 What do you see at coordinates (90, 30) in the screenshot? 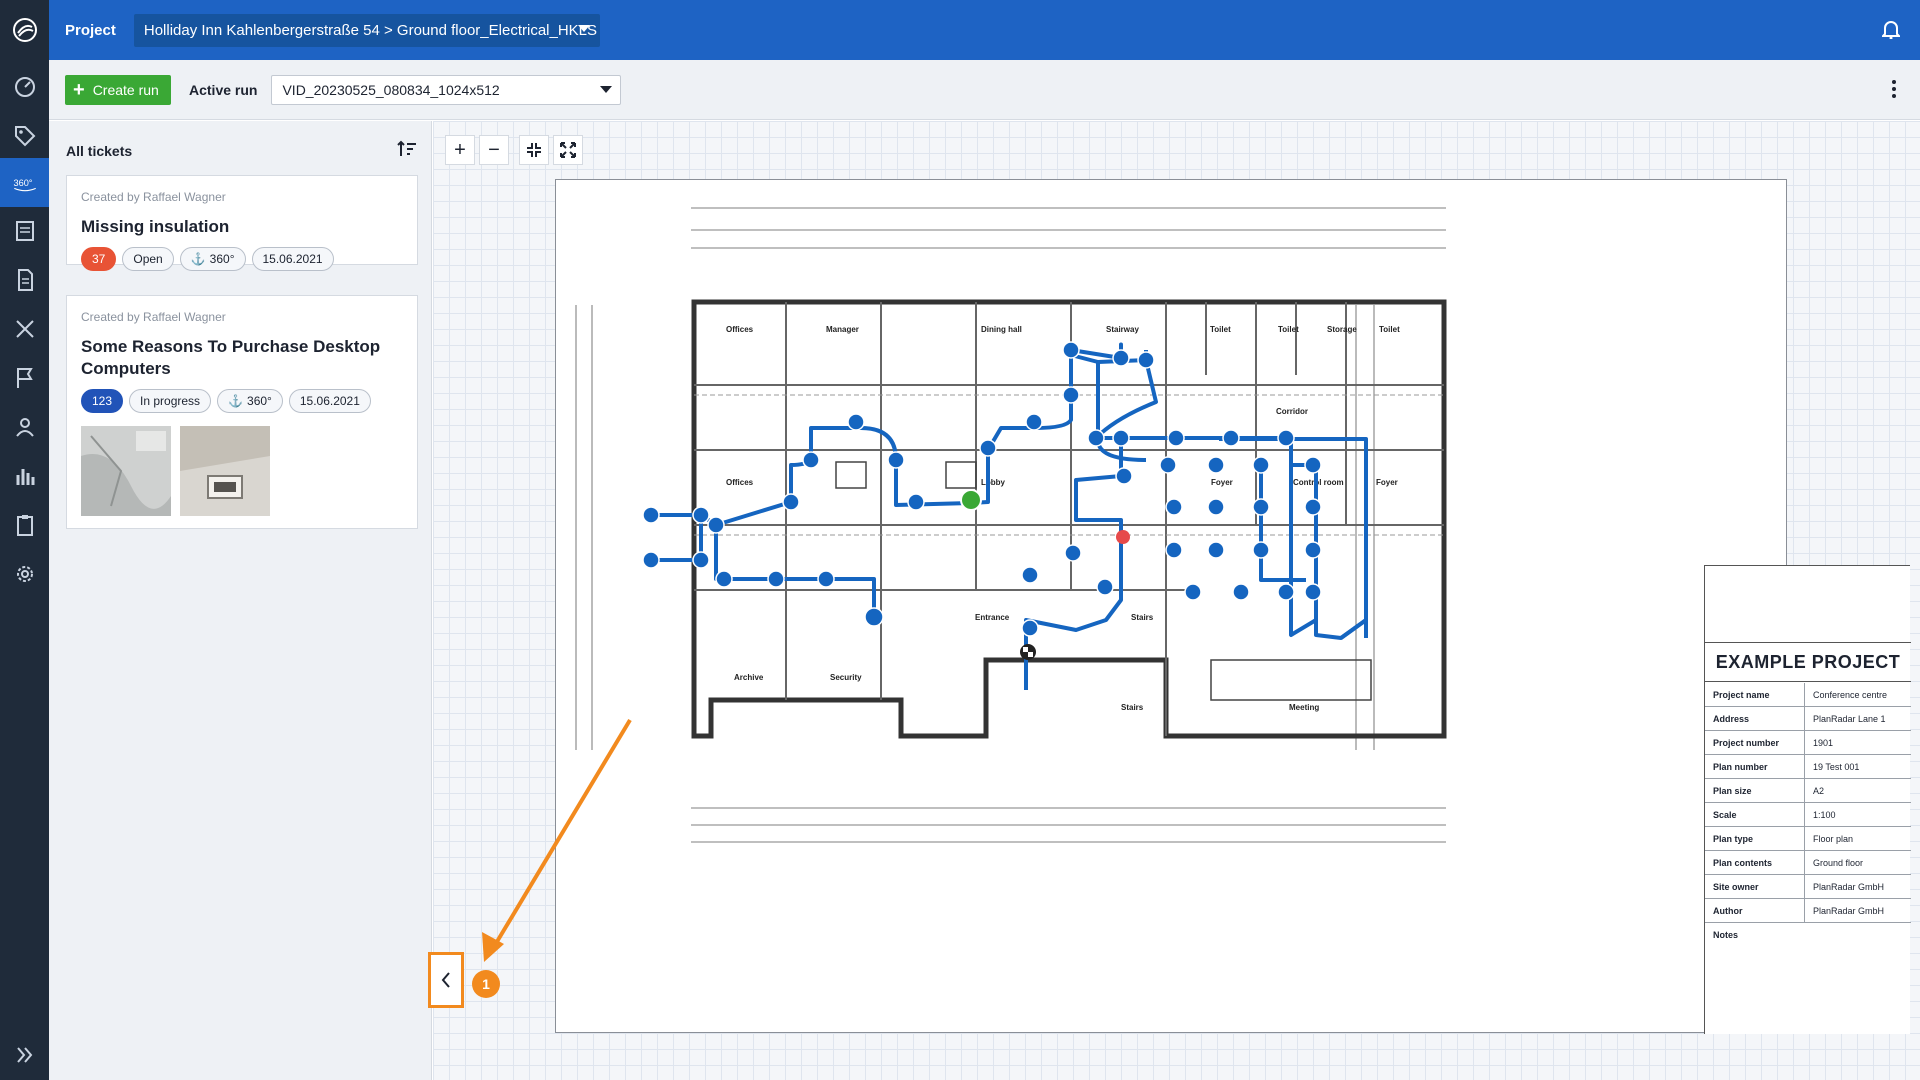
I see `project-label: Project` at bounding box center [90, 30].